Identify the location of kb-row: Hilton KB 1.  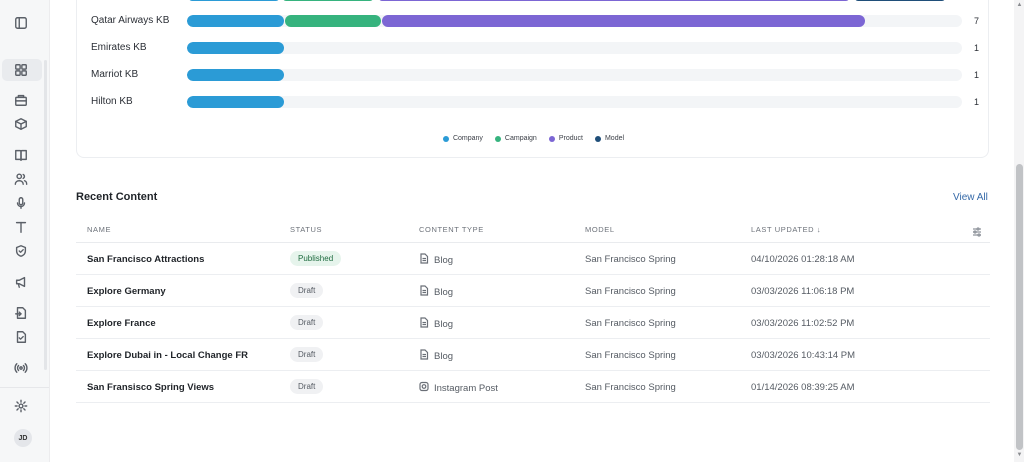
(535, 102).